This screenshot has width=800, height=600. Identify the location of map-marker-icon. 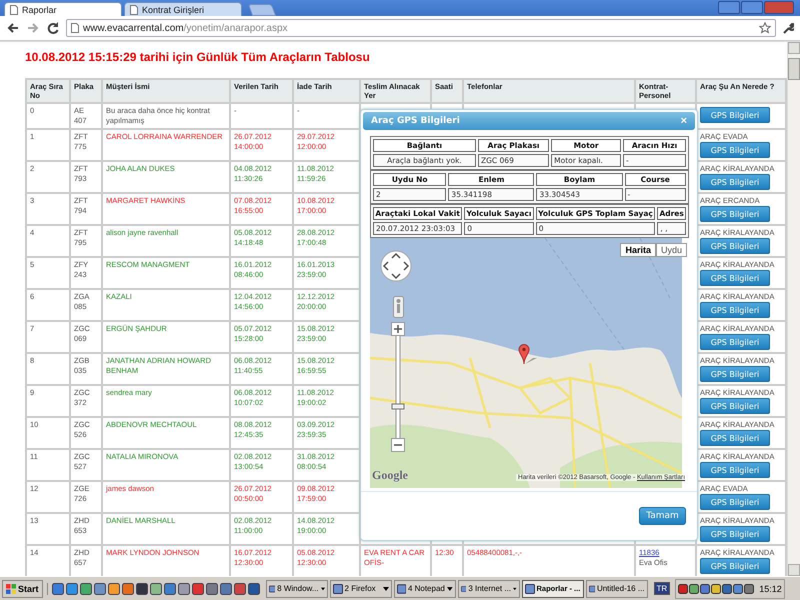
(528, 354).